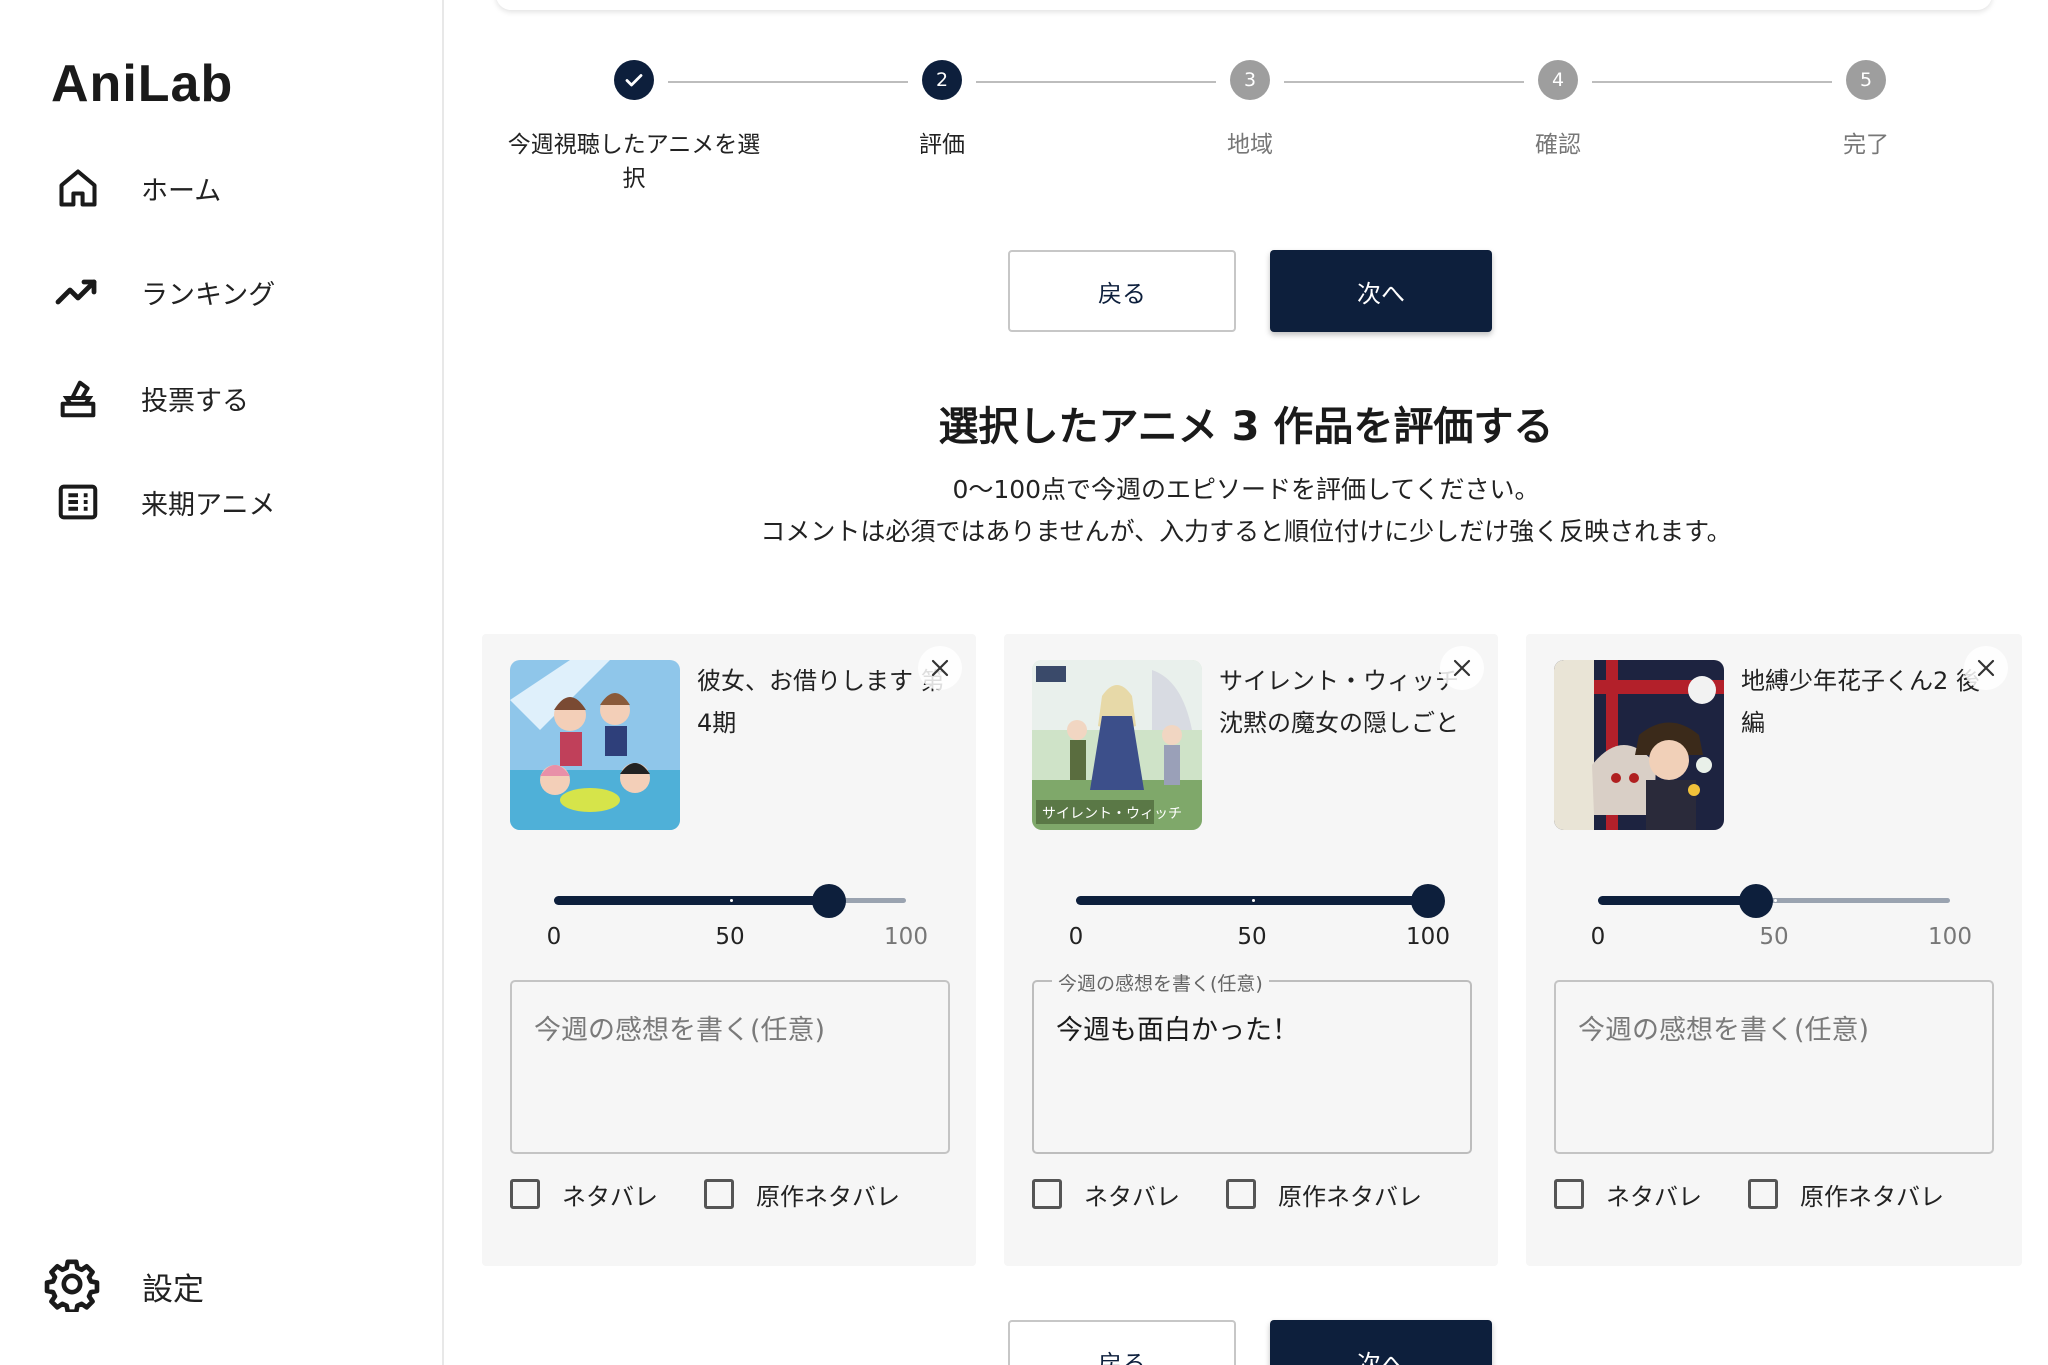 The image size is (2048, 1365). I want to click on step-complete: 5 完了, so click(1866, 111).